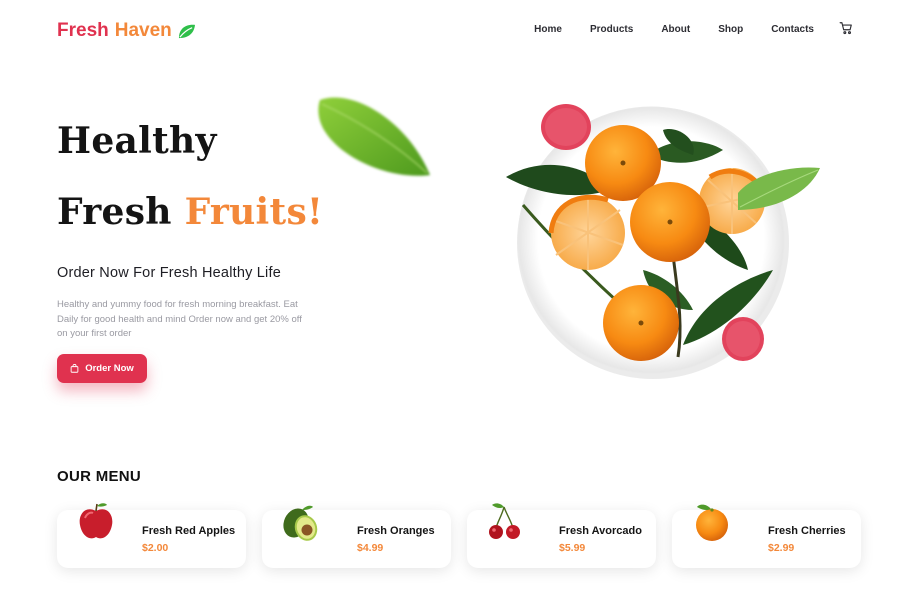 The image size is (910, 616). What do you see at coordinates (96, 521) in the screenshot?
I see `apple-icon` at bounding box center [96, 521].